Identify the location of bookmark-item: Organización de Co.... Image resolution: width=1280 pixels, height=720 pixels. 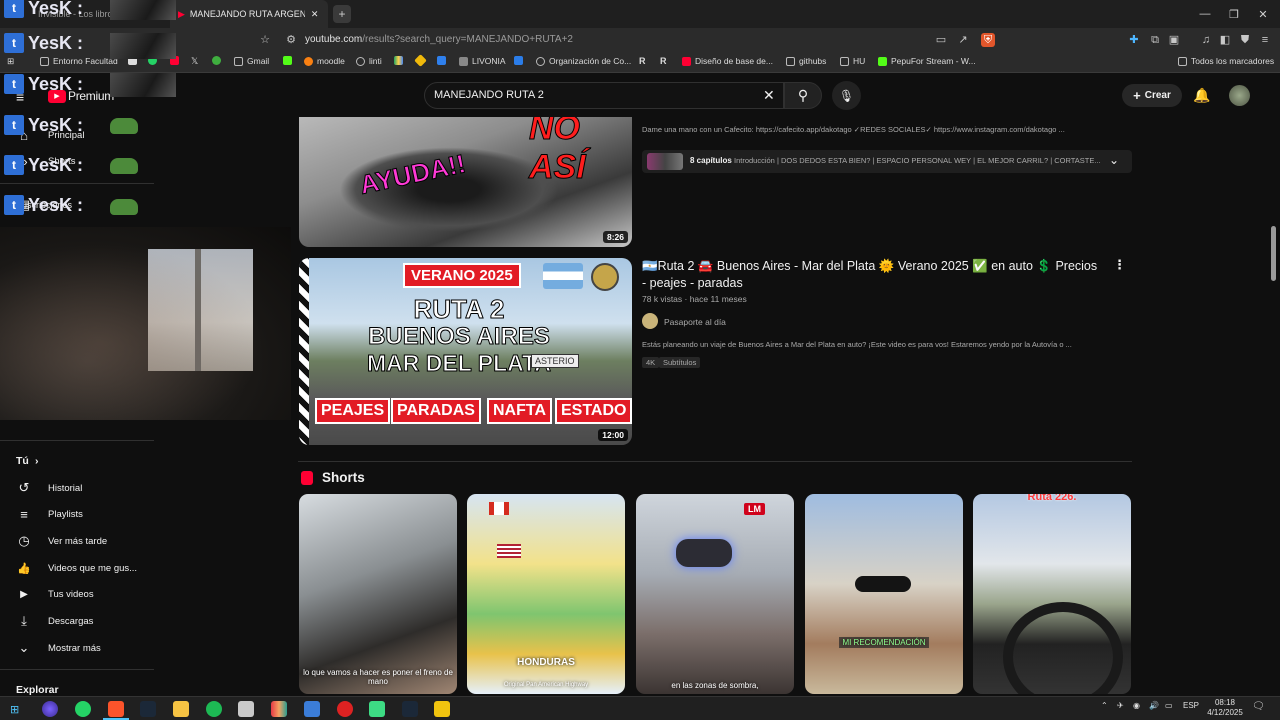
(583, 61).